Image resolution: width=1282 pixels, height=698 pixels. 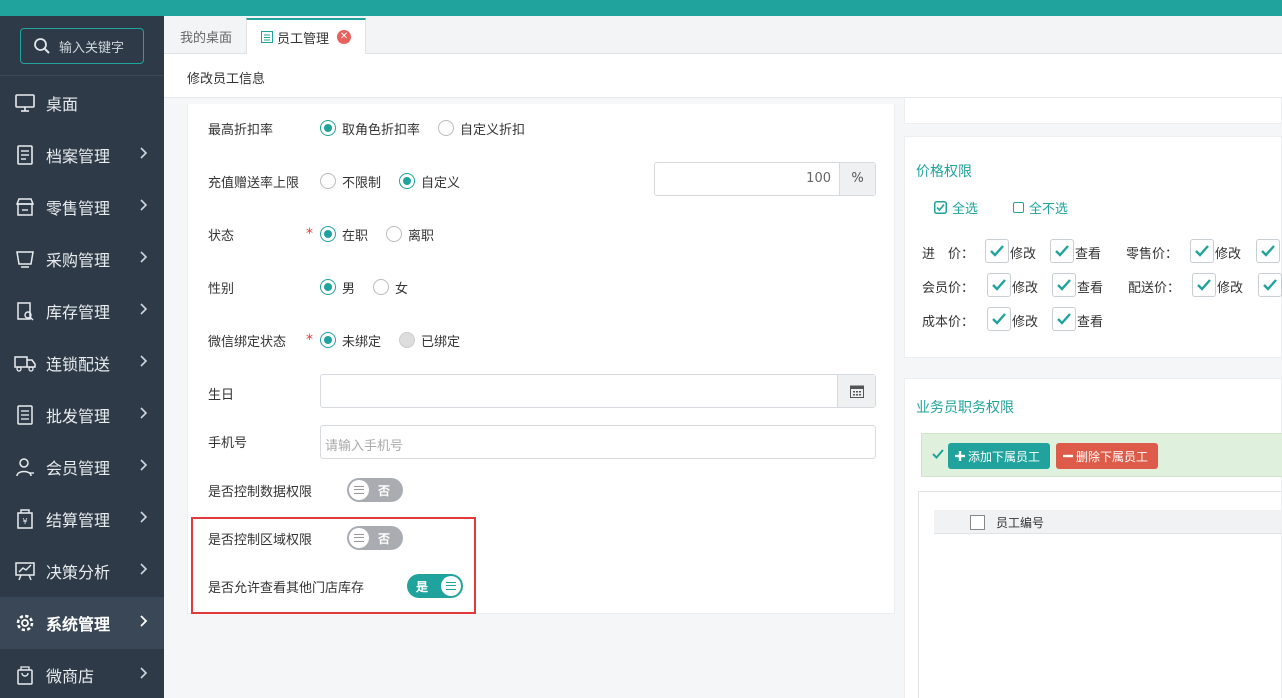 I want to click on checkbox-member-view, so click(x=1064, y=285).